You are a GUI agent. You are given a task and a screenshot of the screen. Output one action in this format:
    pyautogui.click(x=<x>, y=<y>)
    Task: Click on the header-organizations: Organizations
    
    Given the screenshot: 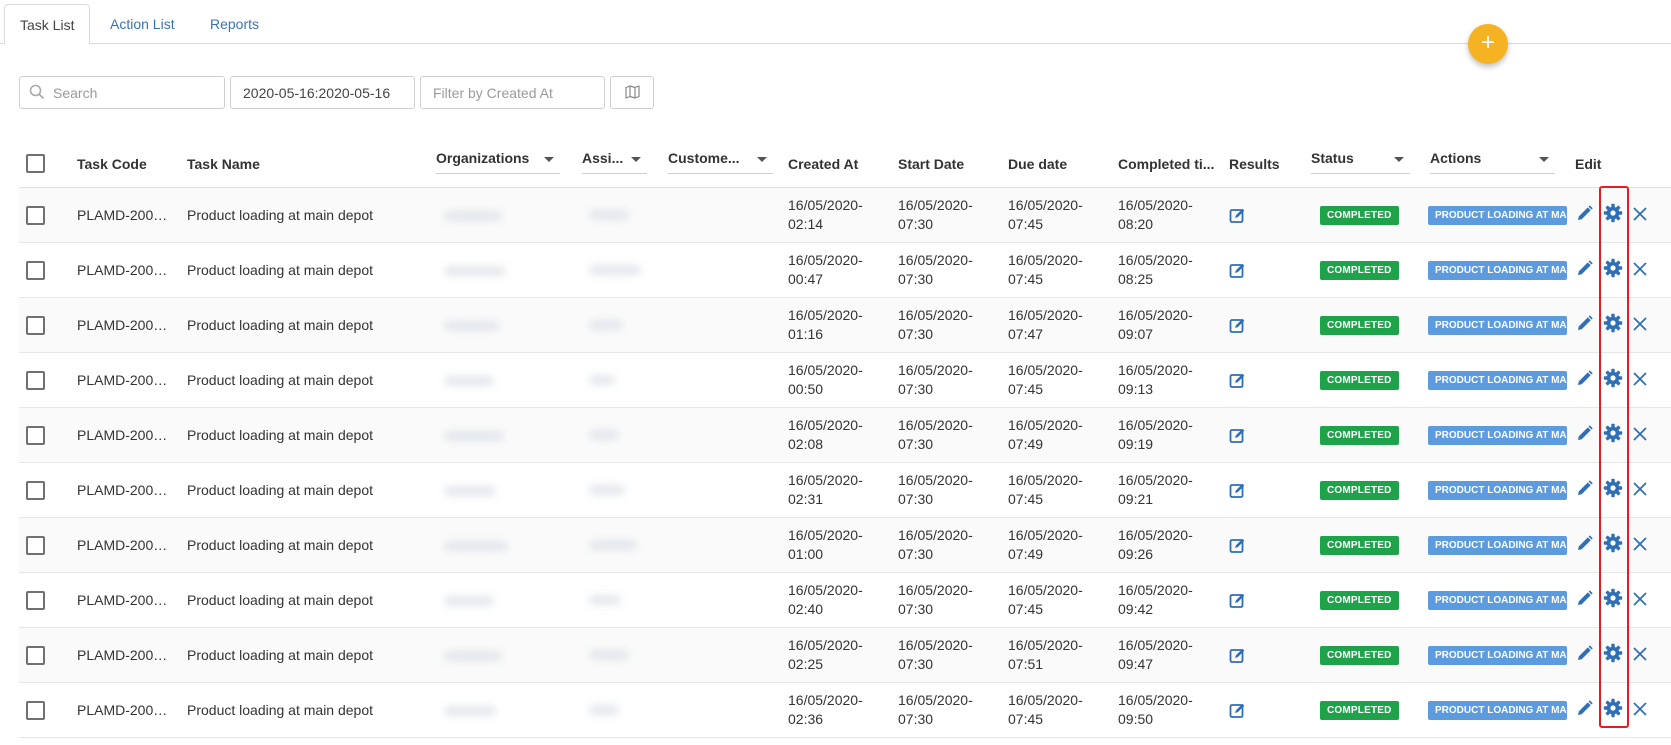 What is the action you would take?
    pyautogui.click(x=498, y=162)
    